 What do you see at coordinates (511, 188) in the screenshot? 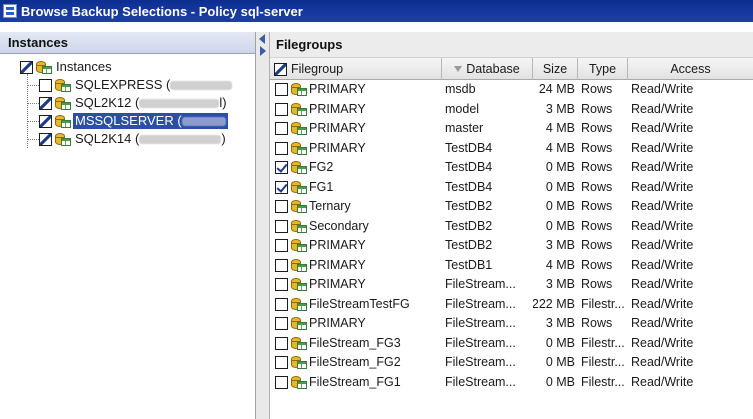
I see `table-row: FG1 TestDB4 0 MB Rows Read/Write` at bounding box center [511, 188].